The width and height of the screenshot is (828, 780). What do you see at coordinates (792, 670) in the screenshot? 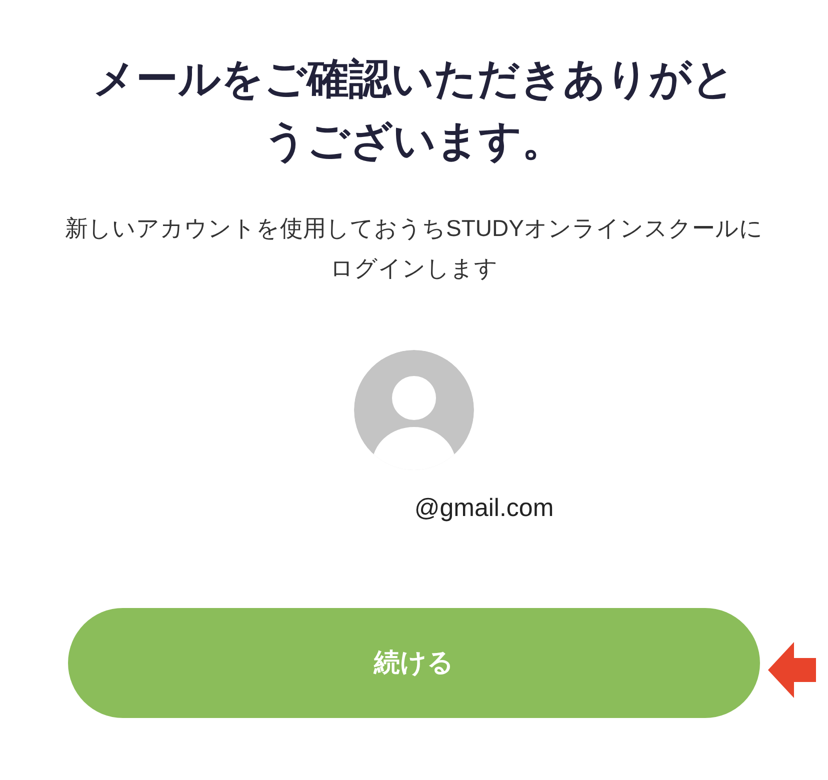
I see `arrow-icon` at bounding box center [792, 670].